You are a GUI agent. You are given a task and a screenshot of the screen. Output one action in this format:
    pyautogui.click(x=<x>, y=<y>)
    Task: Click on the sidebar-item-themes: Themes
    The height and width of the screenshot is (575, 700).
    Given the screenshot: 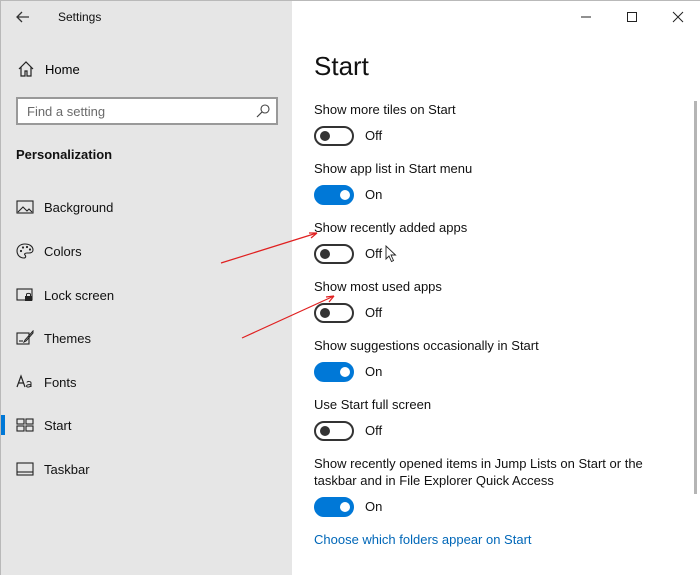 What is the action you would take?
    pyautogui.click(x=146, y=338)
    